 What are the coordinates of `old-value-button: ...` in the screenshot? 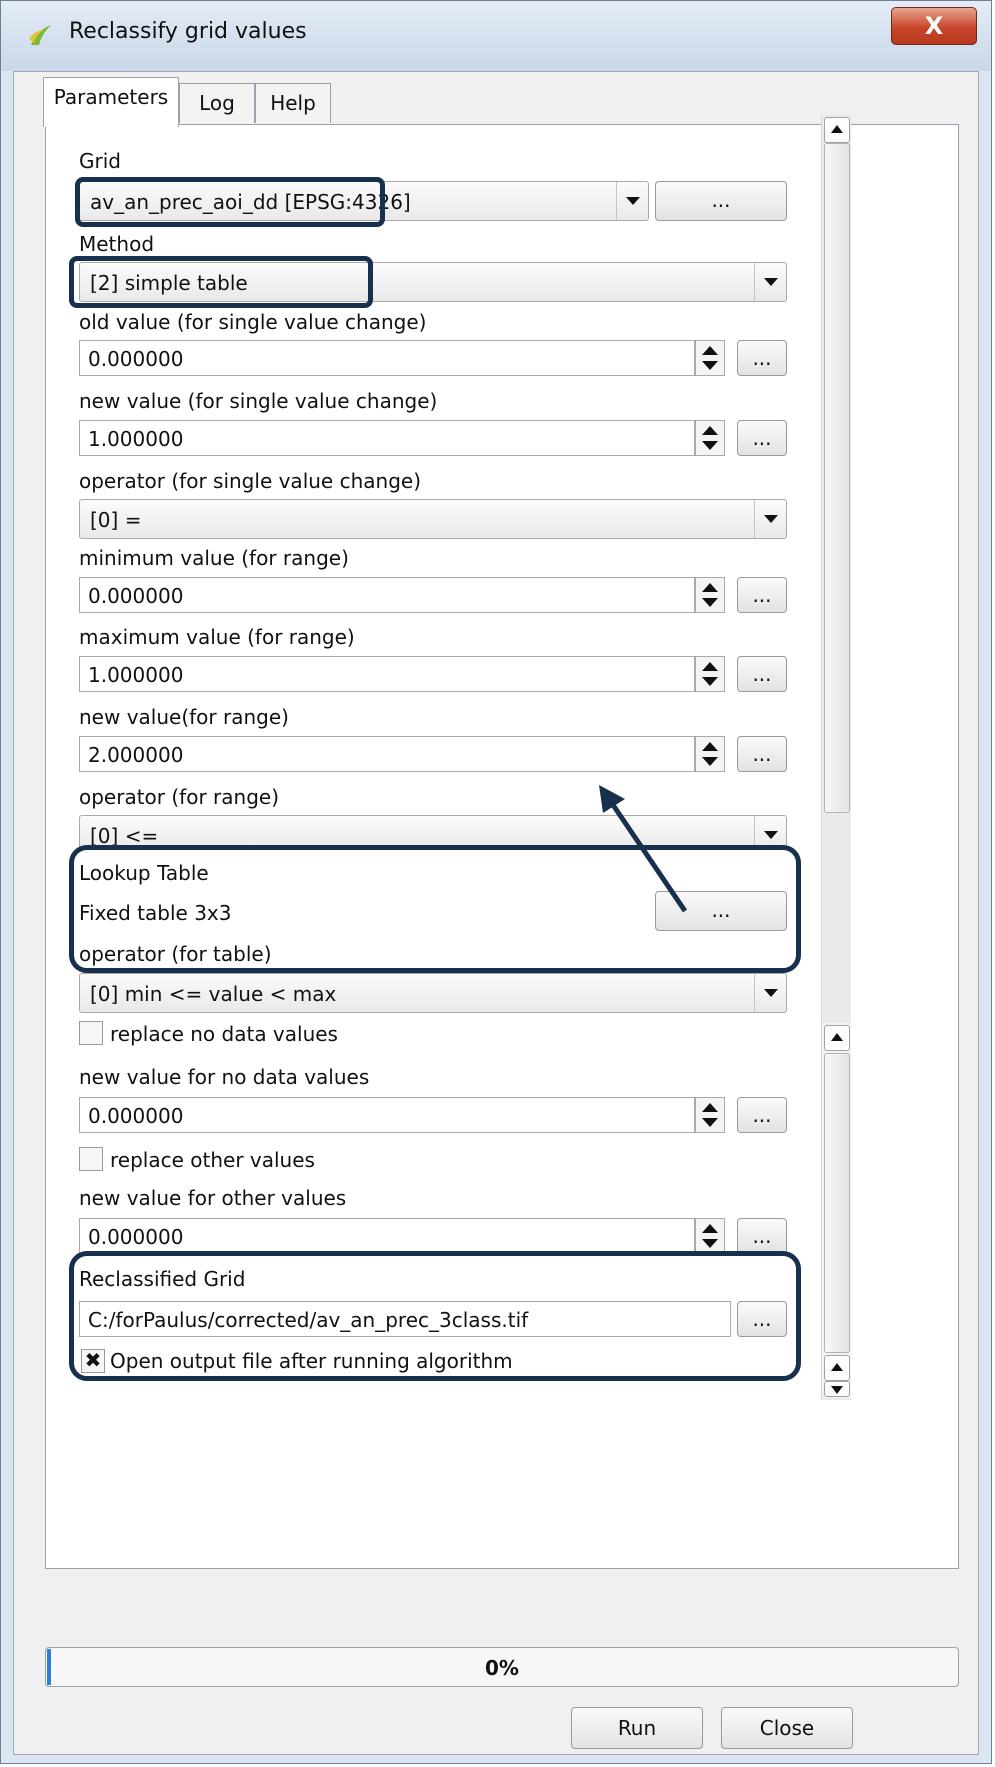 It's located at (762, 358).